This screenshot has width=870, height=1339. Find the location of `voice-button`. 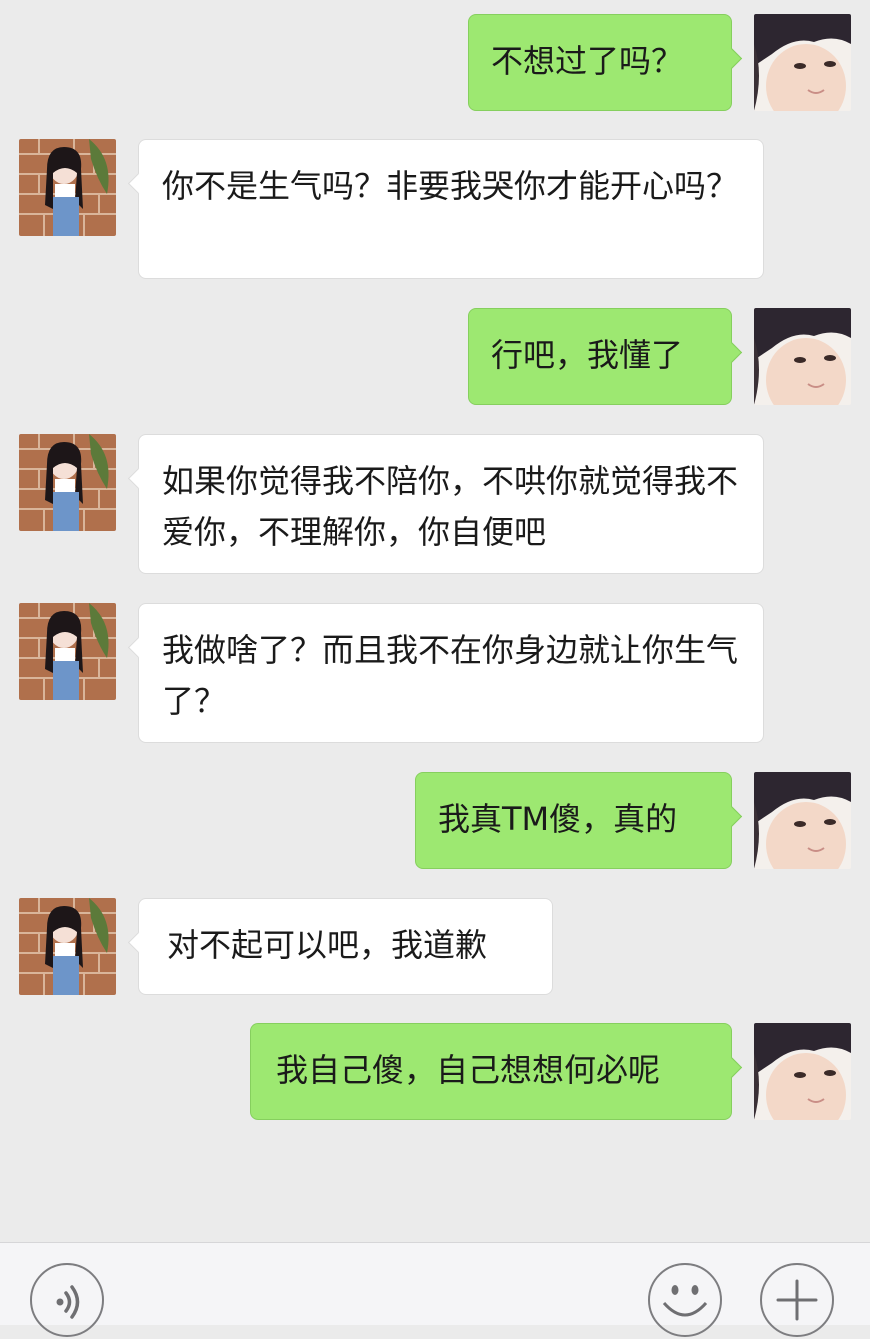

voice-button is located at coordinates (67, 1300).